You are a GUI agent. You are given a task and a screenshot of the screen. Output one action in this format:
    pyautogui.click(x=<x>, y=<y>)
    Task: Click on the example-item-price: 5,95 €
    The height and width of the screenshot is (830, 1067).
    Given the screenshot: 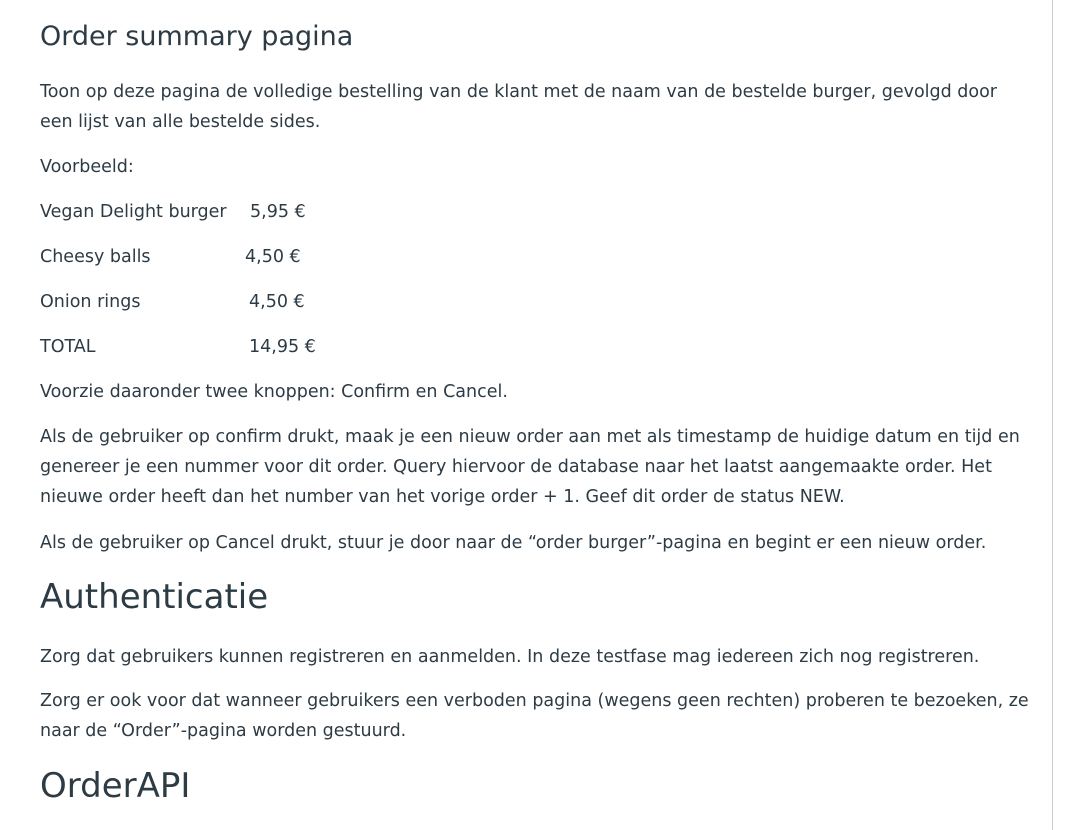 What is the action you would take?
    pyautogui.click(x=278, y=212)
    